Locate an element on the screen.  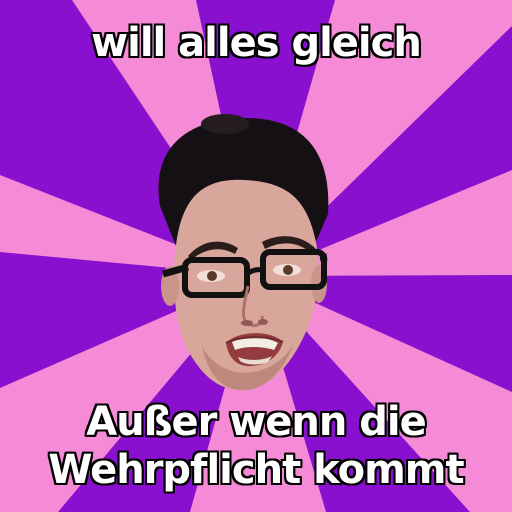
top-caption-line: will alles gleich is located at coordinates (256, 43).